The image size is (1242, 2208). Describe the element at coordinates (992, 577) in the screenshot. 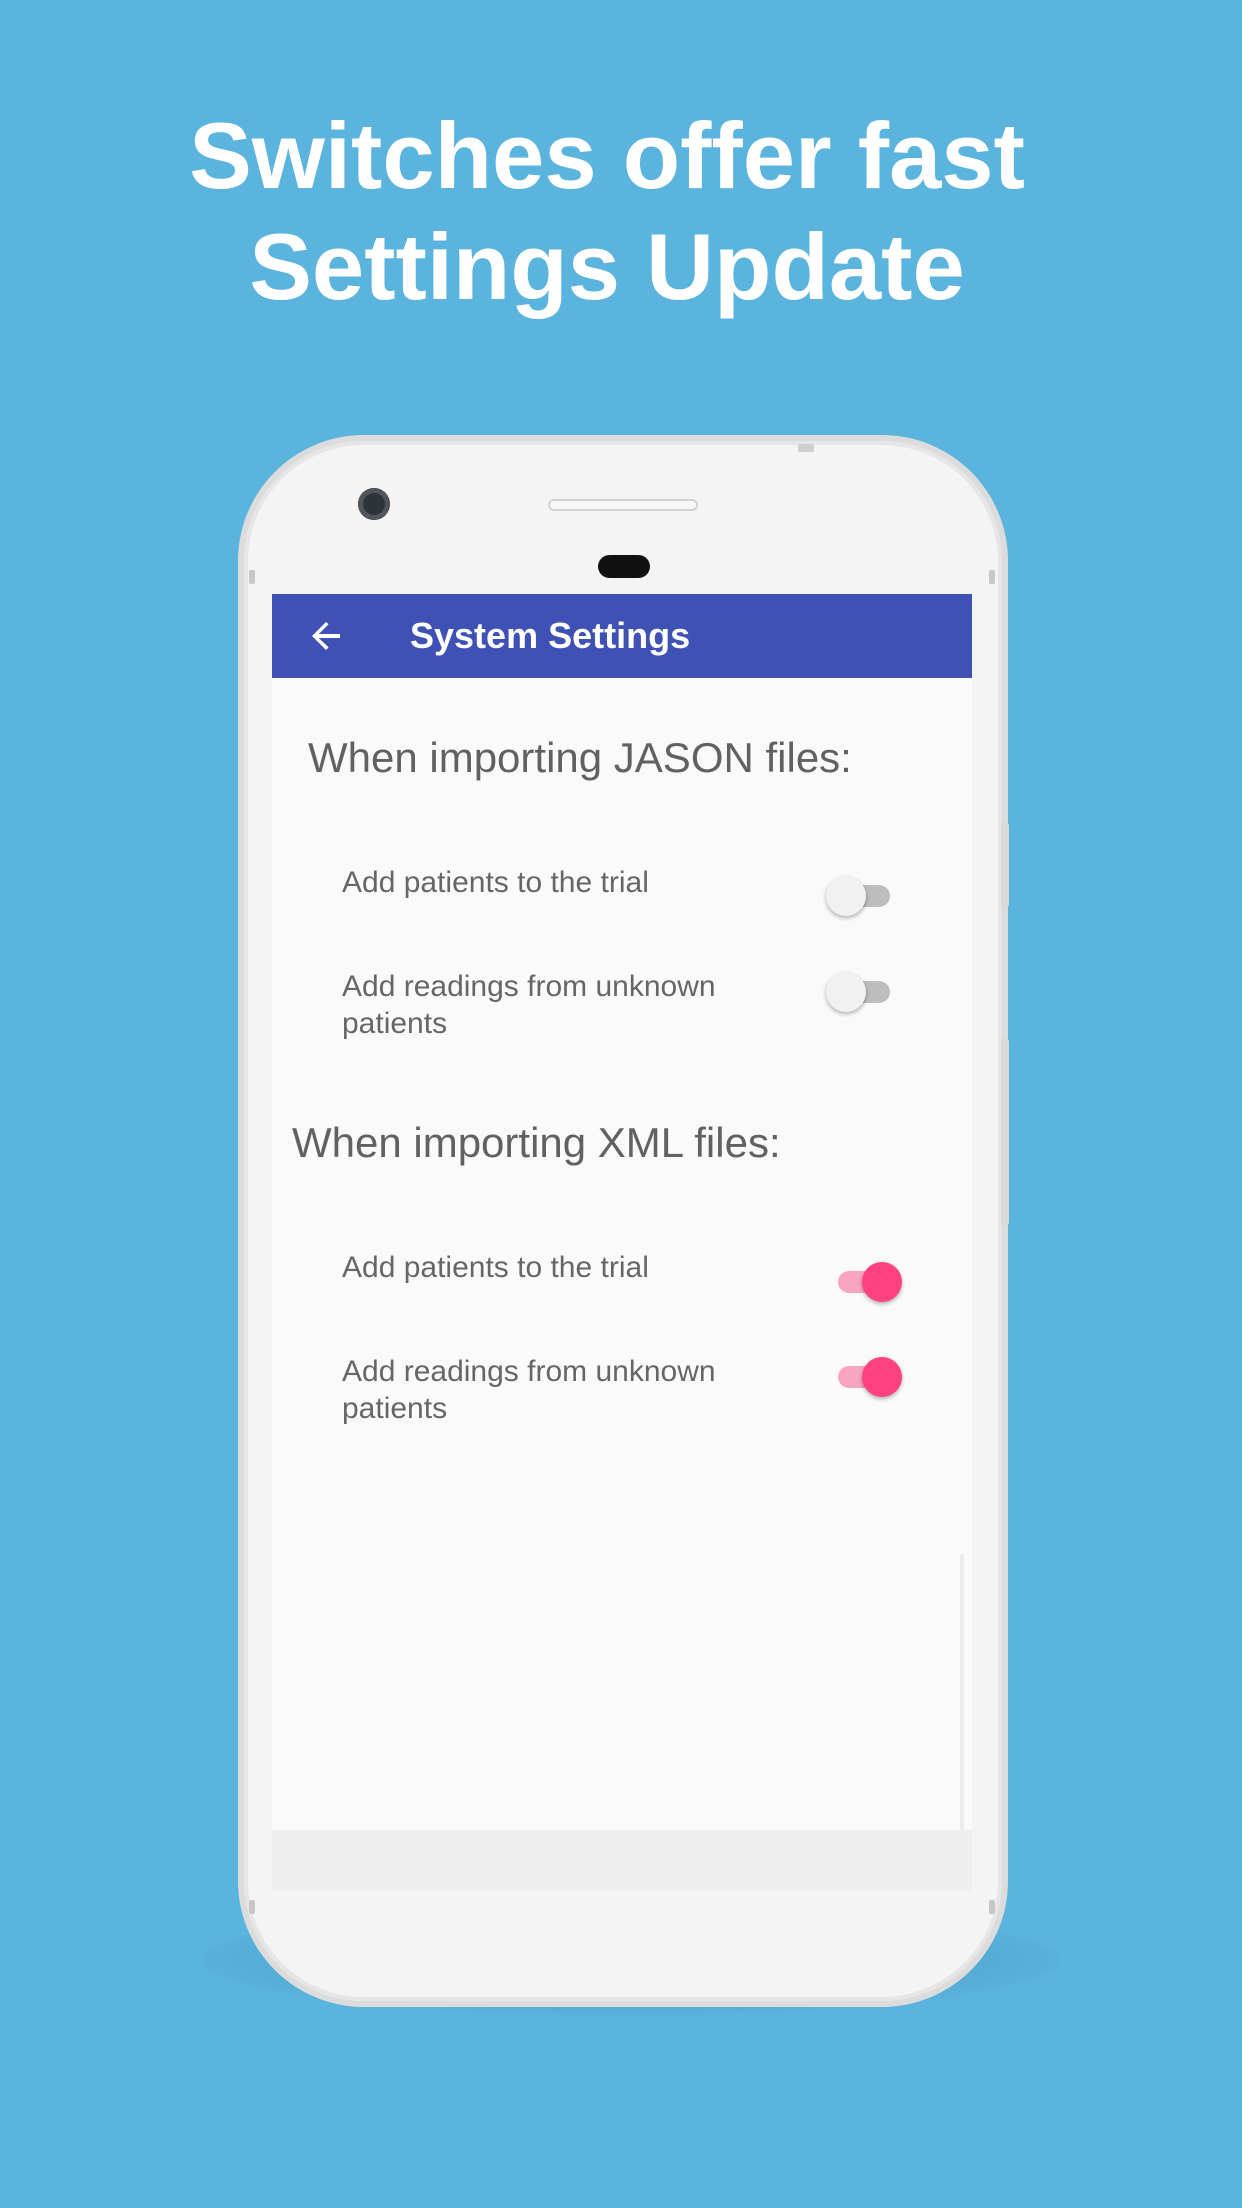

I see `phone-right-edge-mark` at that location.